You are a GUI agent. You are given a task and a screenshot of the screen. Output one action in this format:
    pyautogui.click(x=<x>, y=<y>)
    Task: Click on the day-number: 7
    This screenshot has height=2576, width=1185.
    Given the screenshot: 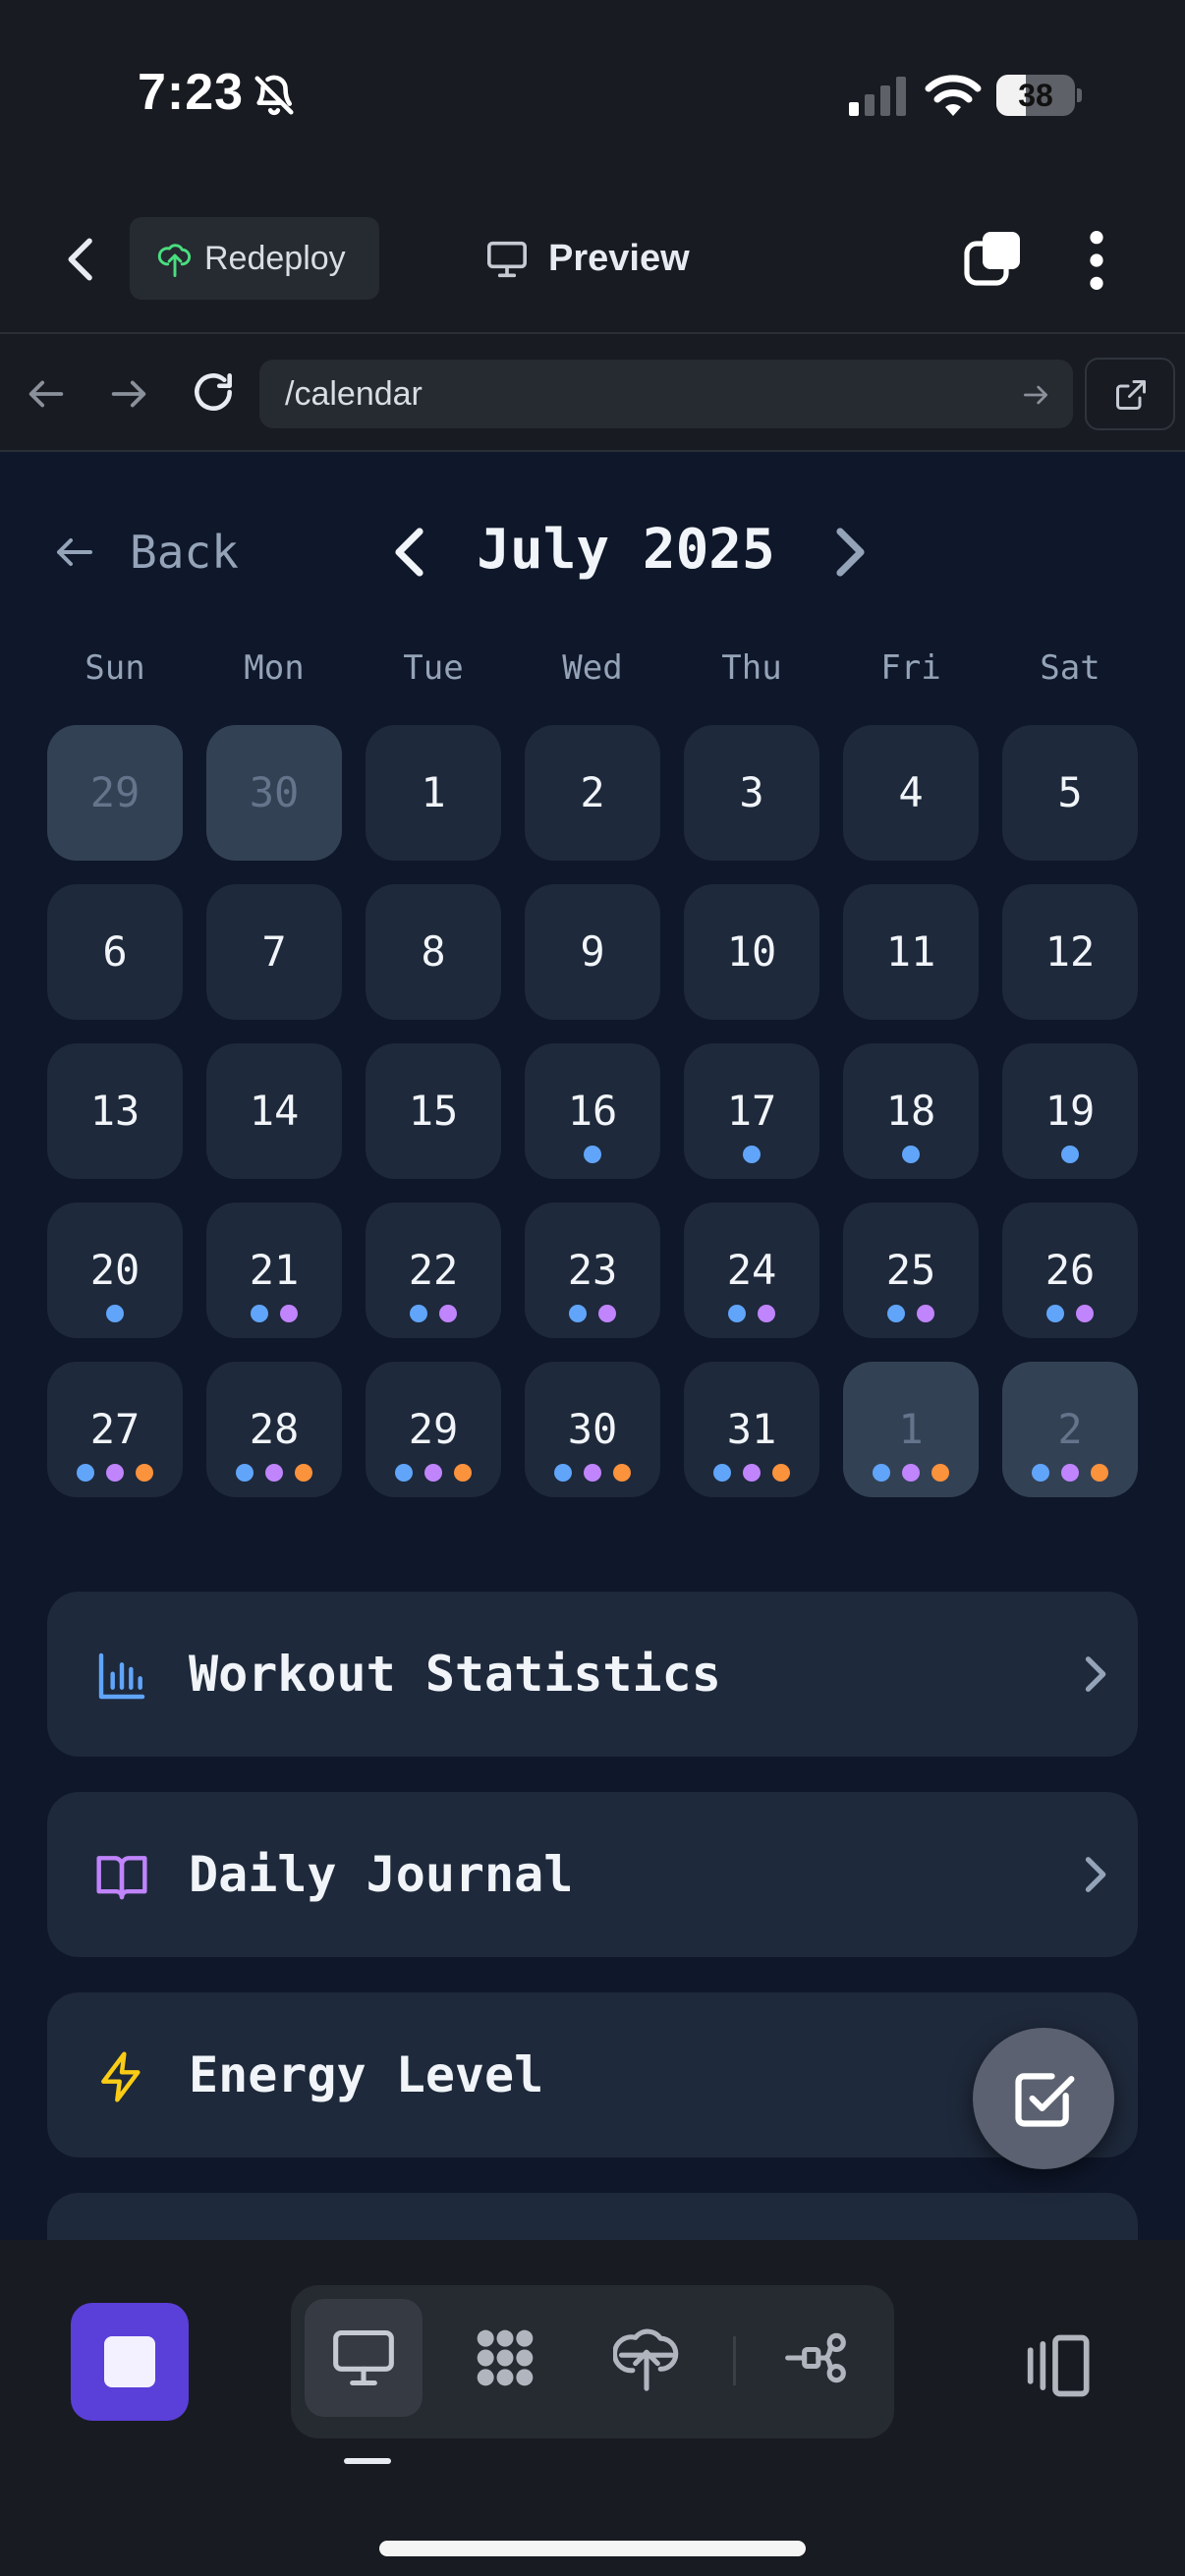 What is the action you would take?
    pyautogui.click(x=274, y=951)
    